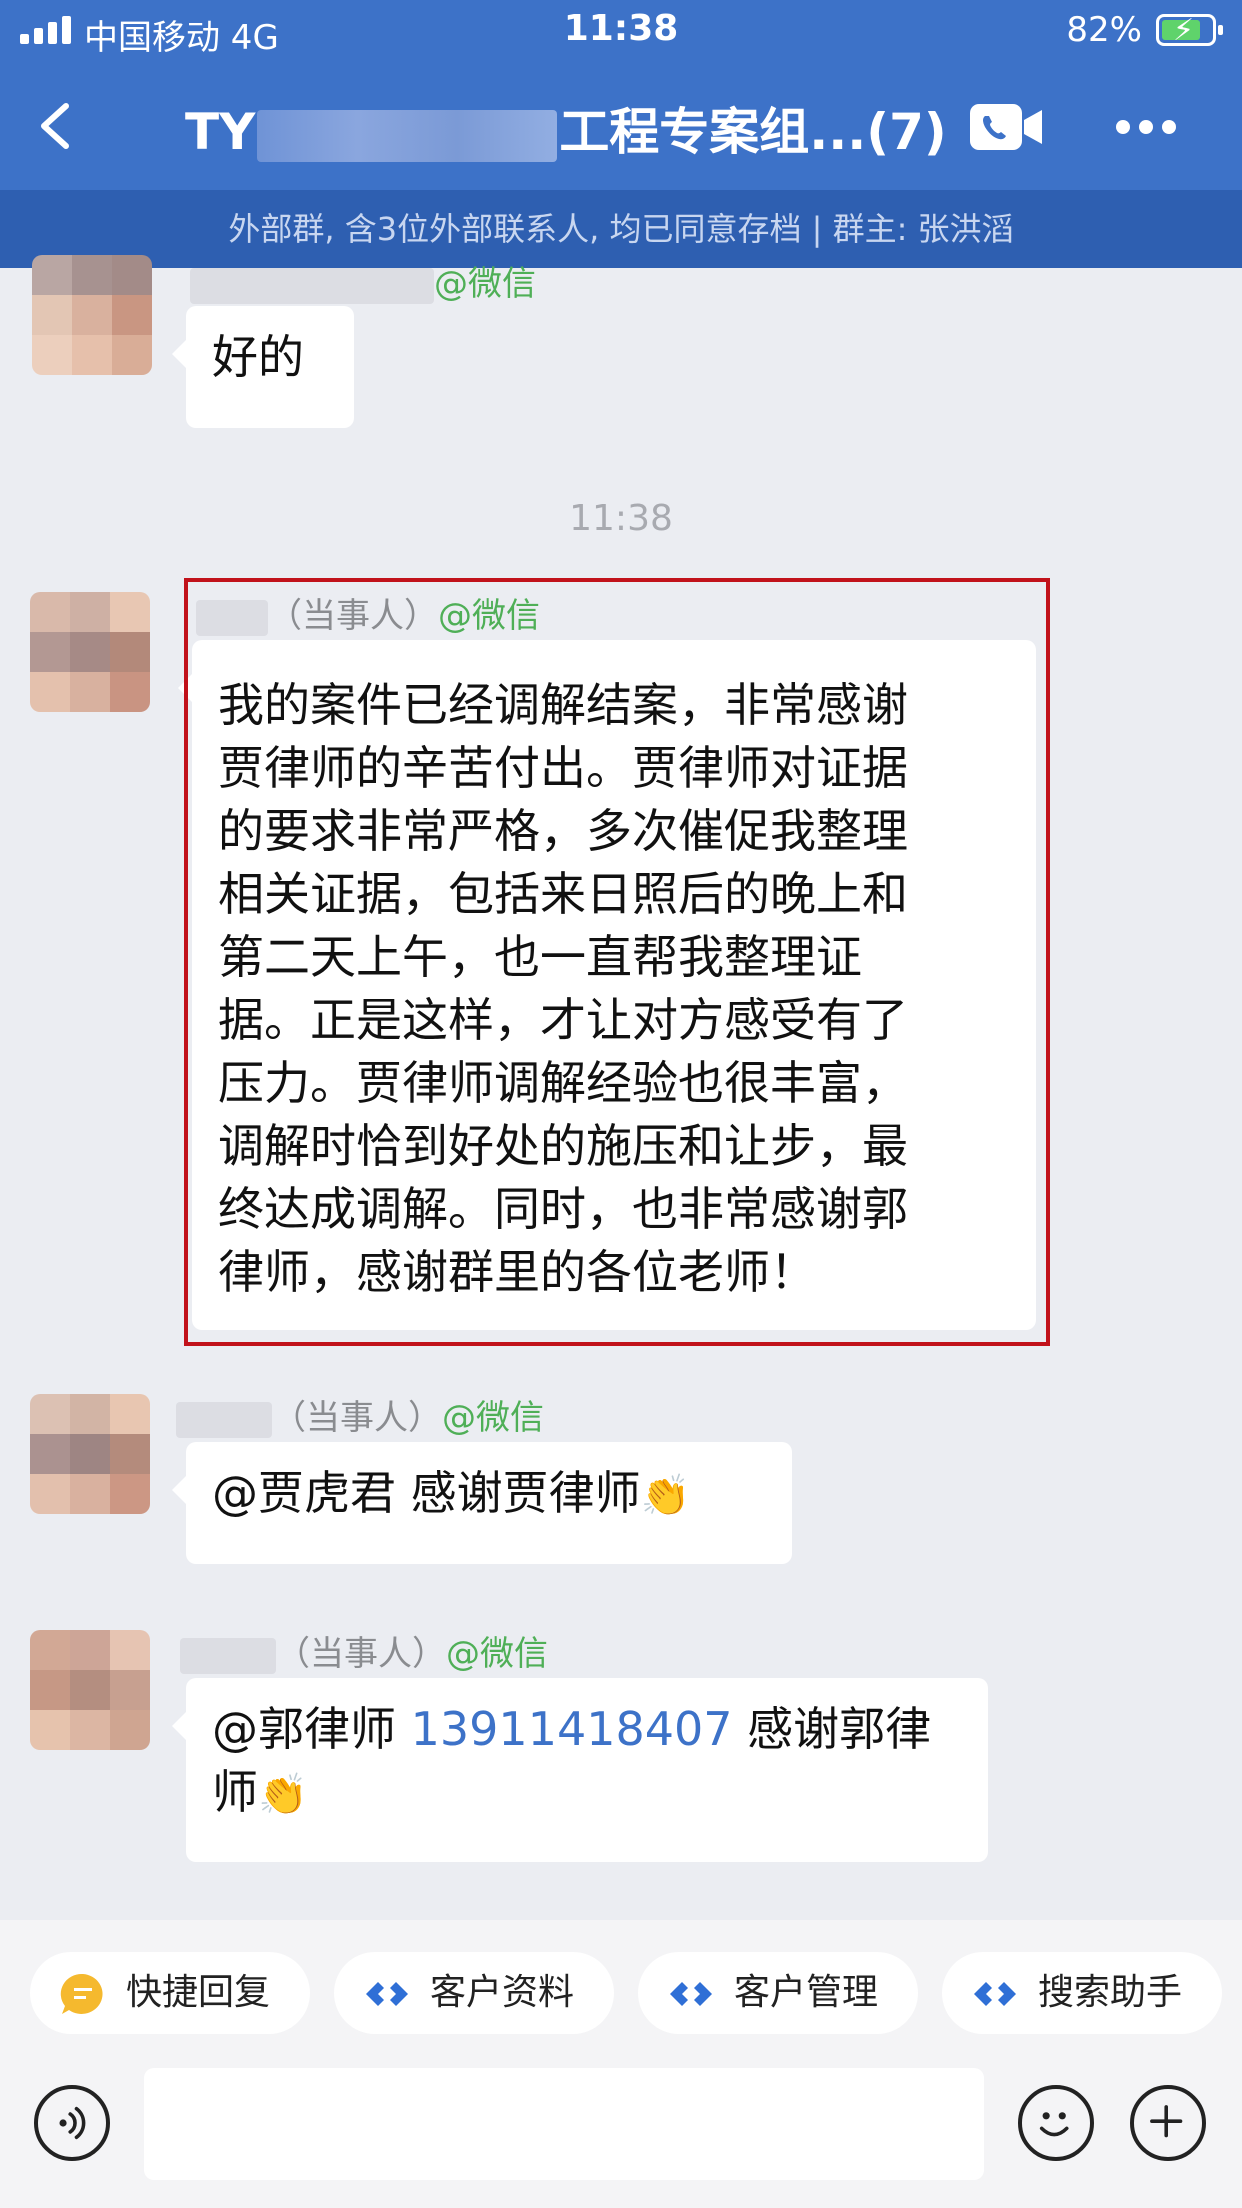 Image resolution: width=1242 pixels, height=2208 pixels. Describe the element at coordinates (564, 2124) in the screenshot. I see `message-input` at that location.